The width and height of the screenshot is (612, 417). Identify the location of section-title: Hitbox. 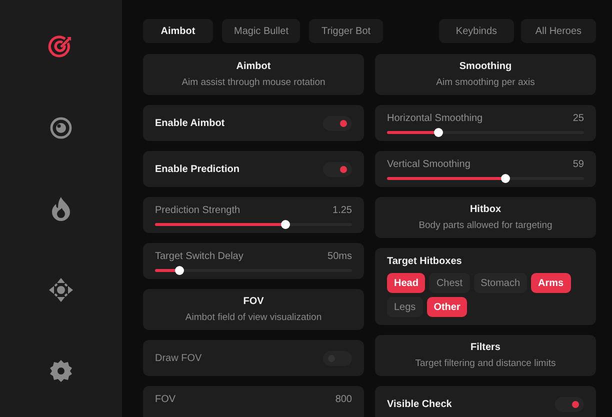
(486, 209).